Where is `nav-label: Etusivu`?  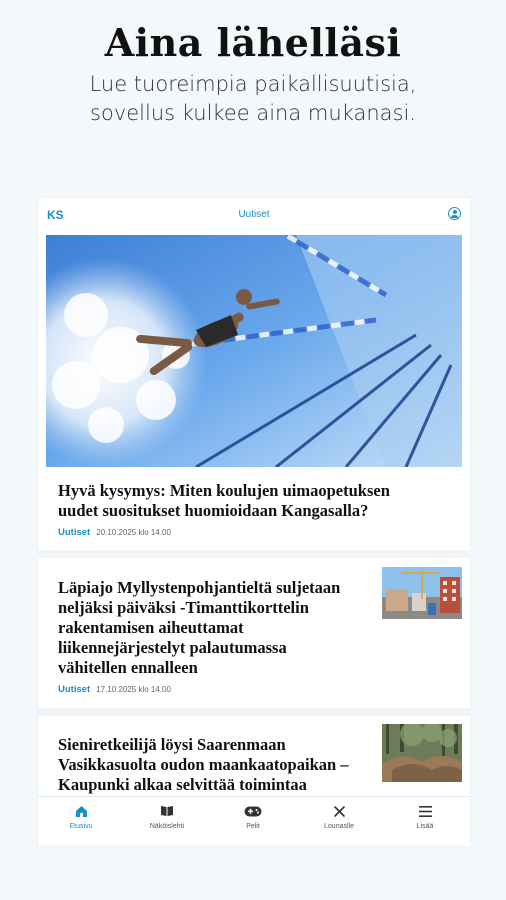
nav-label: Etusivu is located at coordinates (81, 826).